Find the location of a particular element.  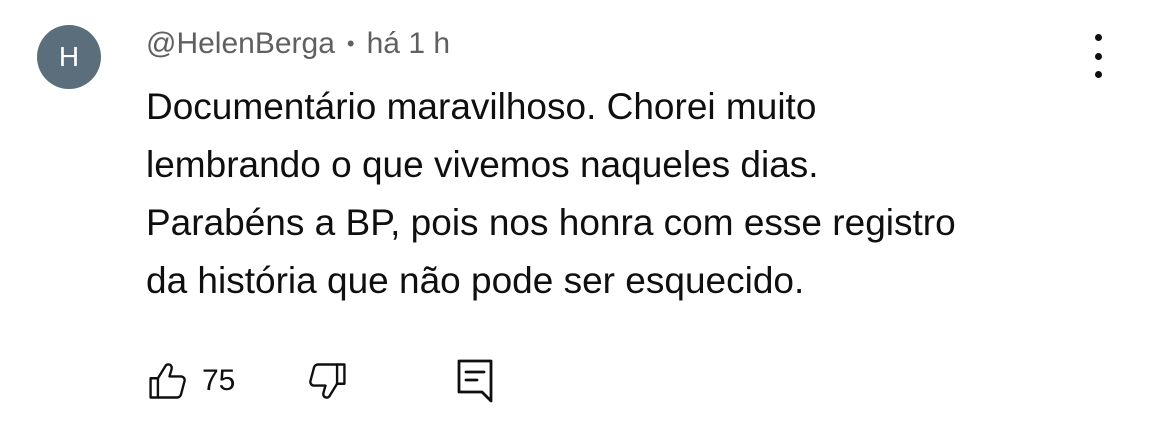

reply-button is located at coordinates (475, 381).